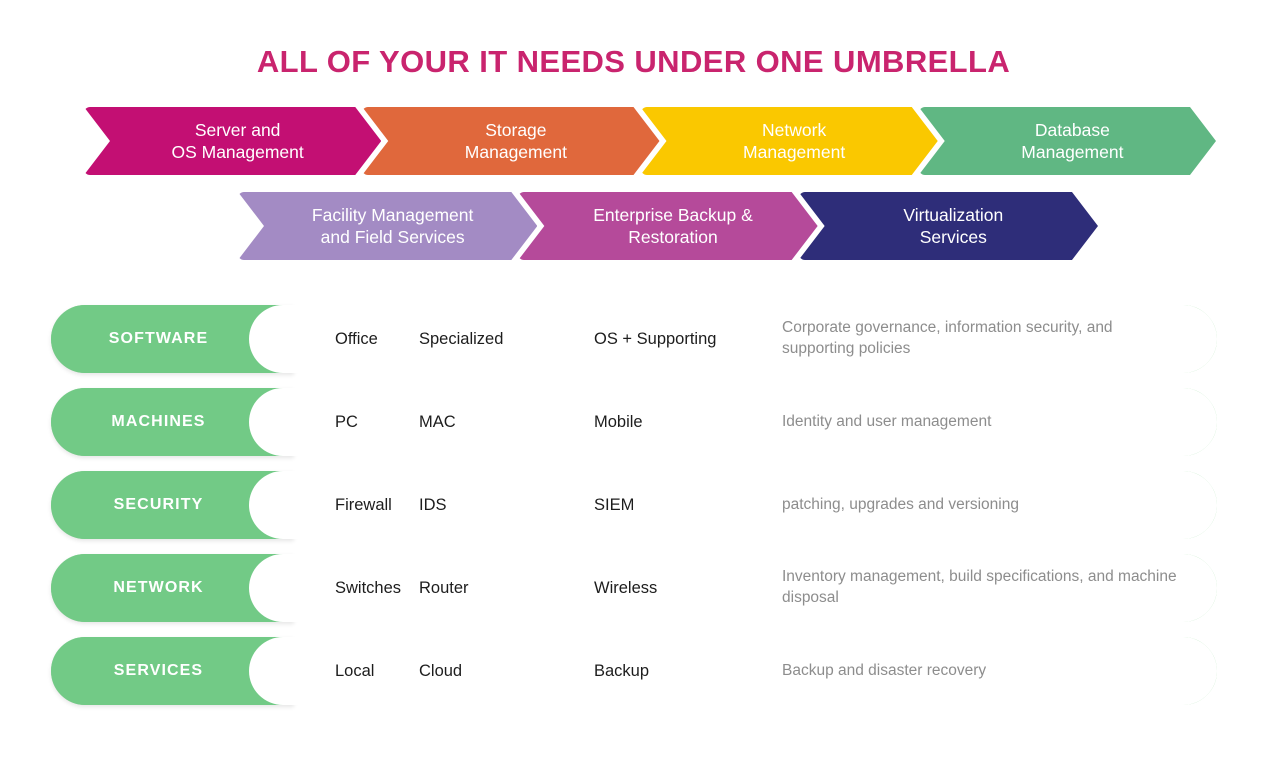  What do you see at coordinates (887, 421) in the screenshot?
I see `row-note: Identity and user management` at bounding box center [887, 421].